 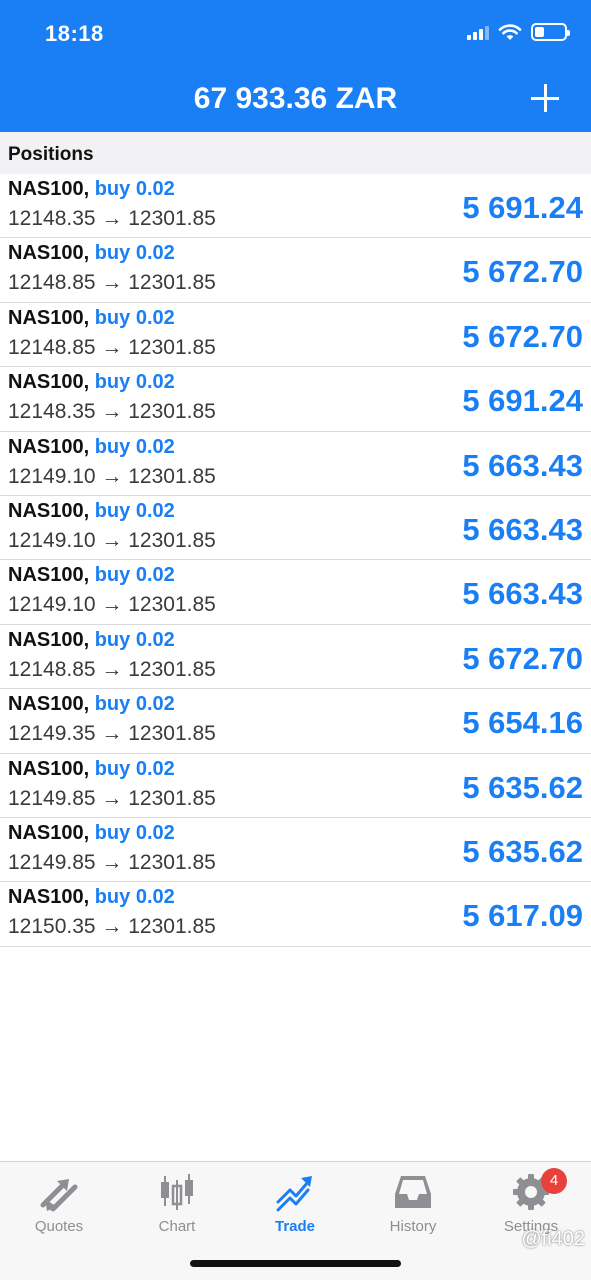 I want to click on home-indicator, so click(x=295, y=1263).